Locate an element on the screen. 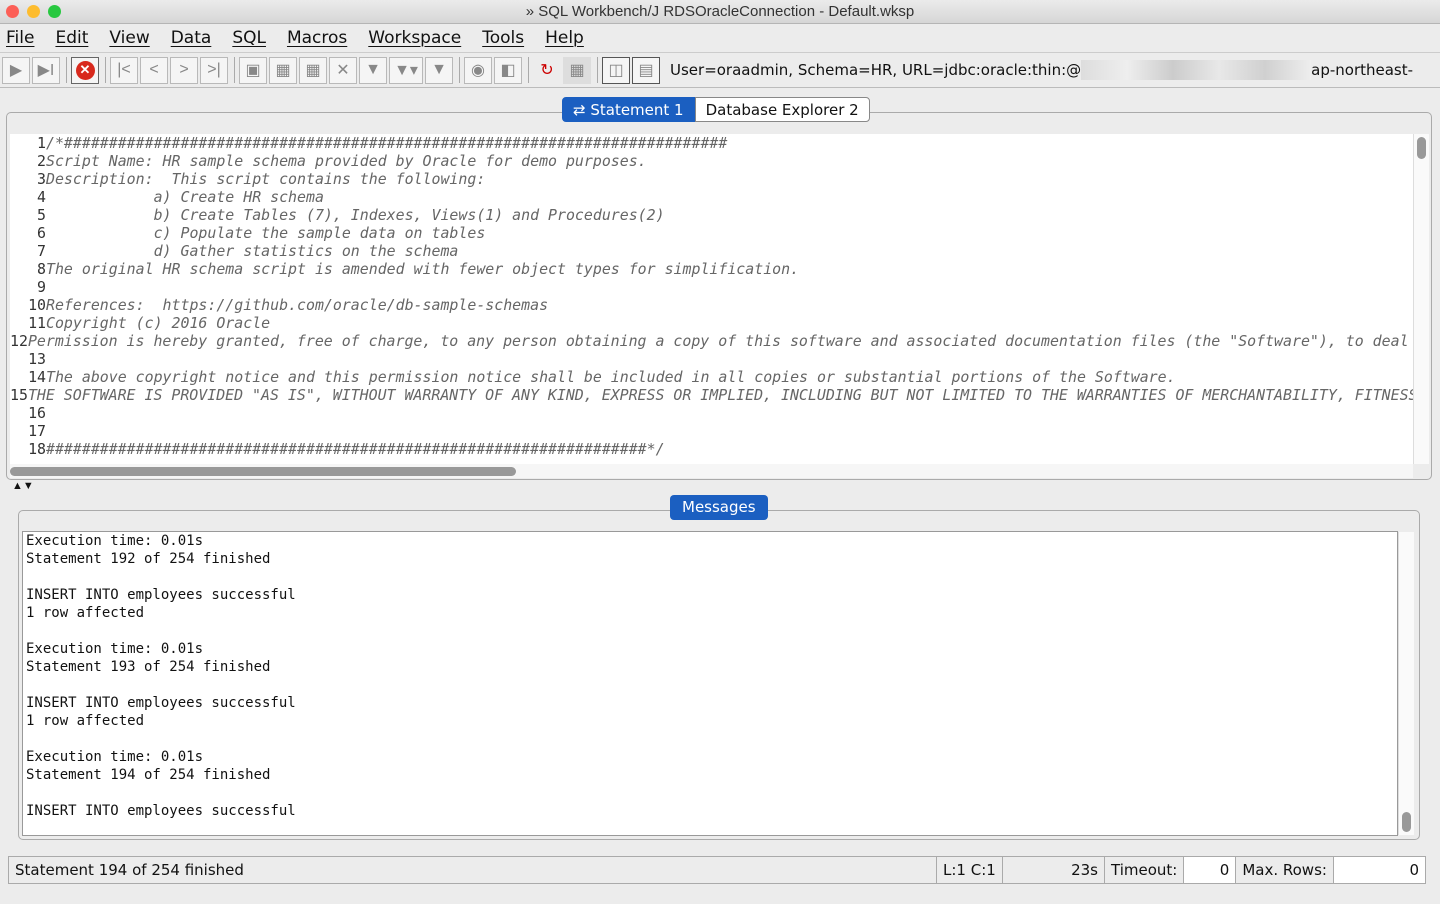 Image resolution: width=1440 pixels, height=904 pixels. code-text: a) Create HR schema is located at coordinates (185, 197).